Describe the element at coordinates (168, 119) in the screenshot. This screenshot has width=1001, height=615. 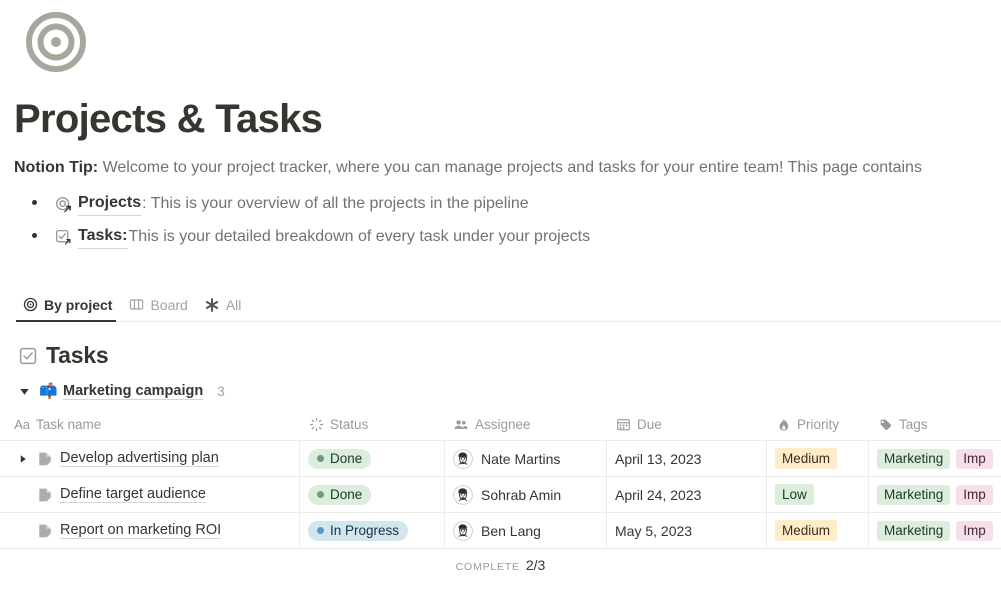
I see `page-title: Projects & Tasks` at that location.